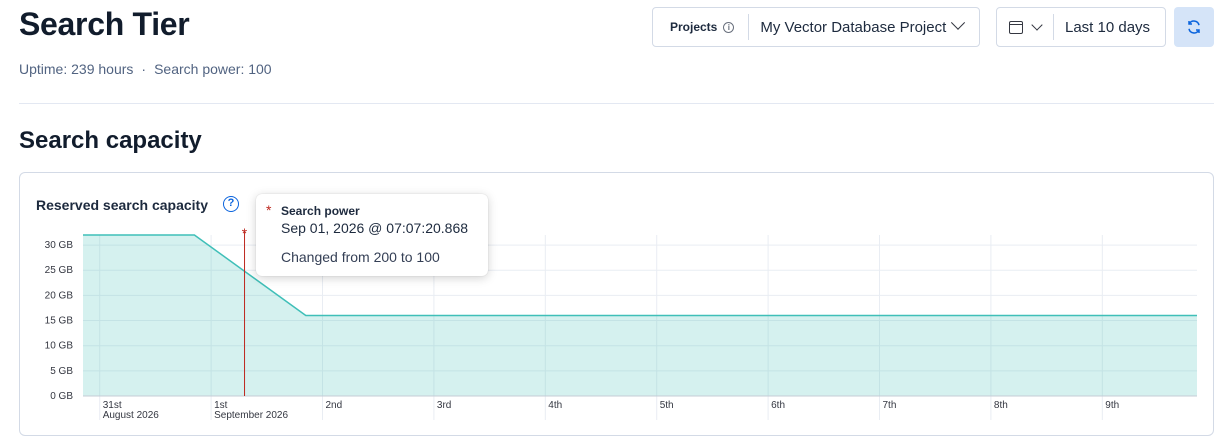 The height and width of the screenshot is (446, 1224). What do you see at coordinates (320, 211) in the screenshot?
I see `tooltip-title: Search power` at bounding box center [320, 211].